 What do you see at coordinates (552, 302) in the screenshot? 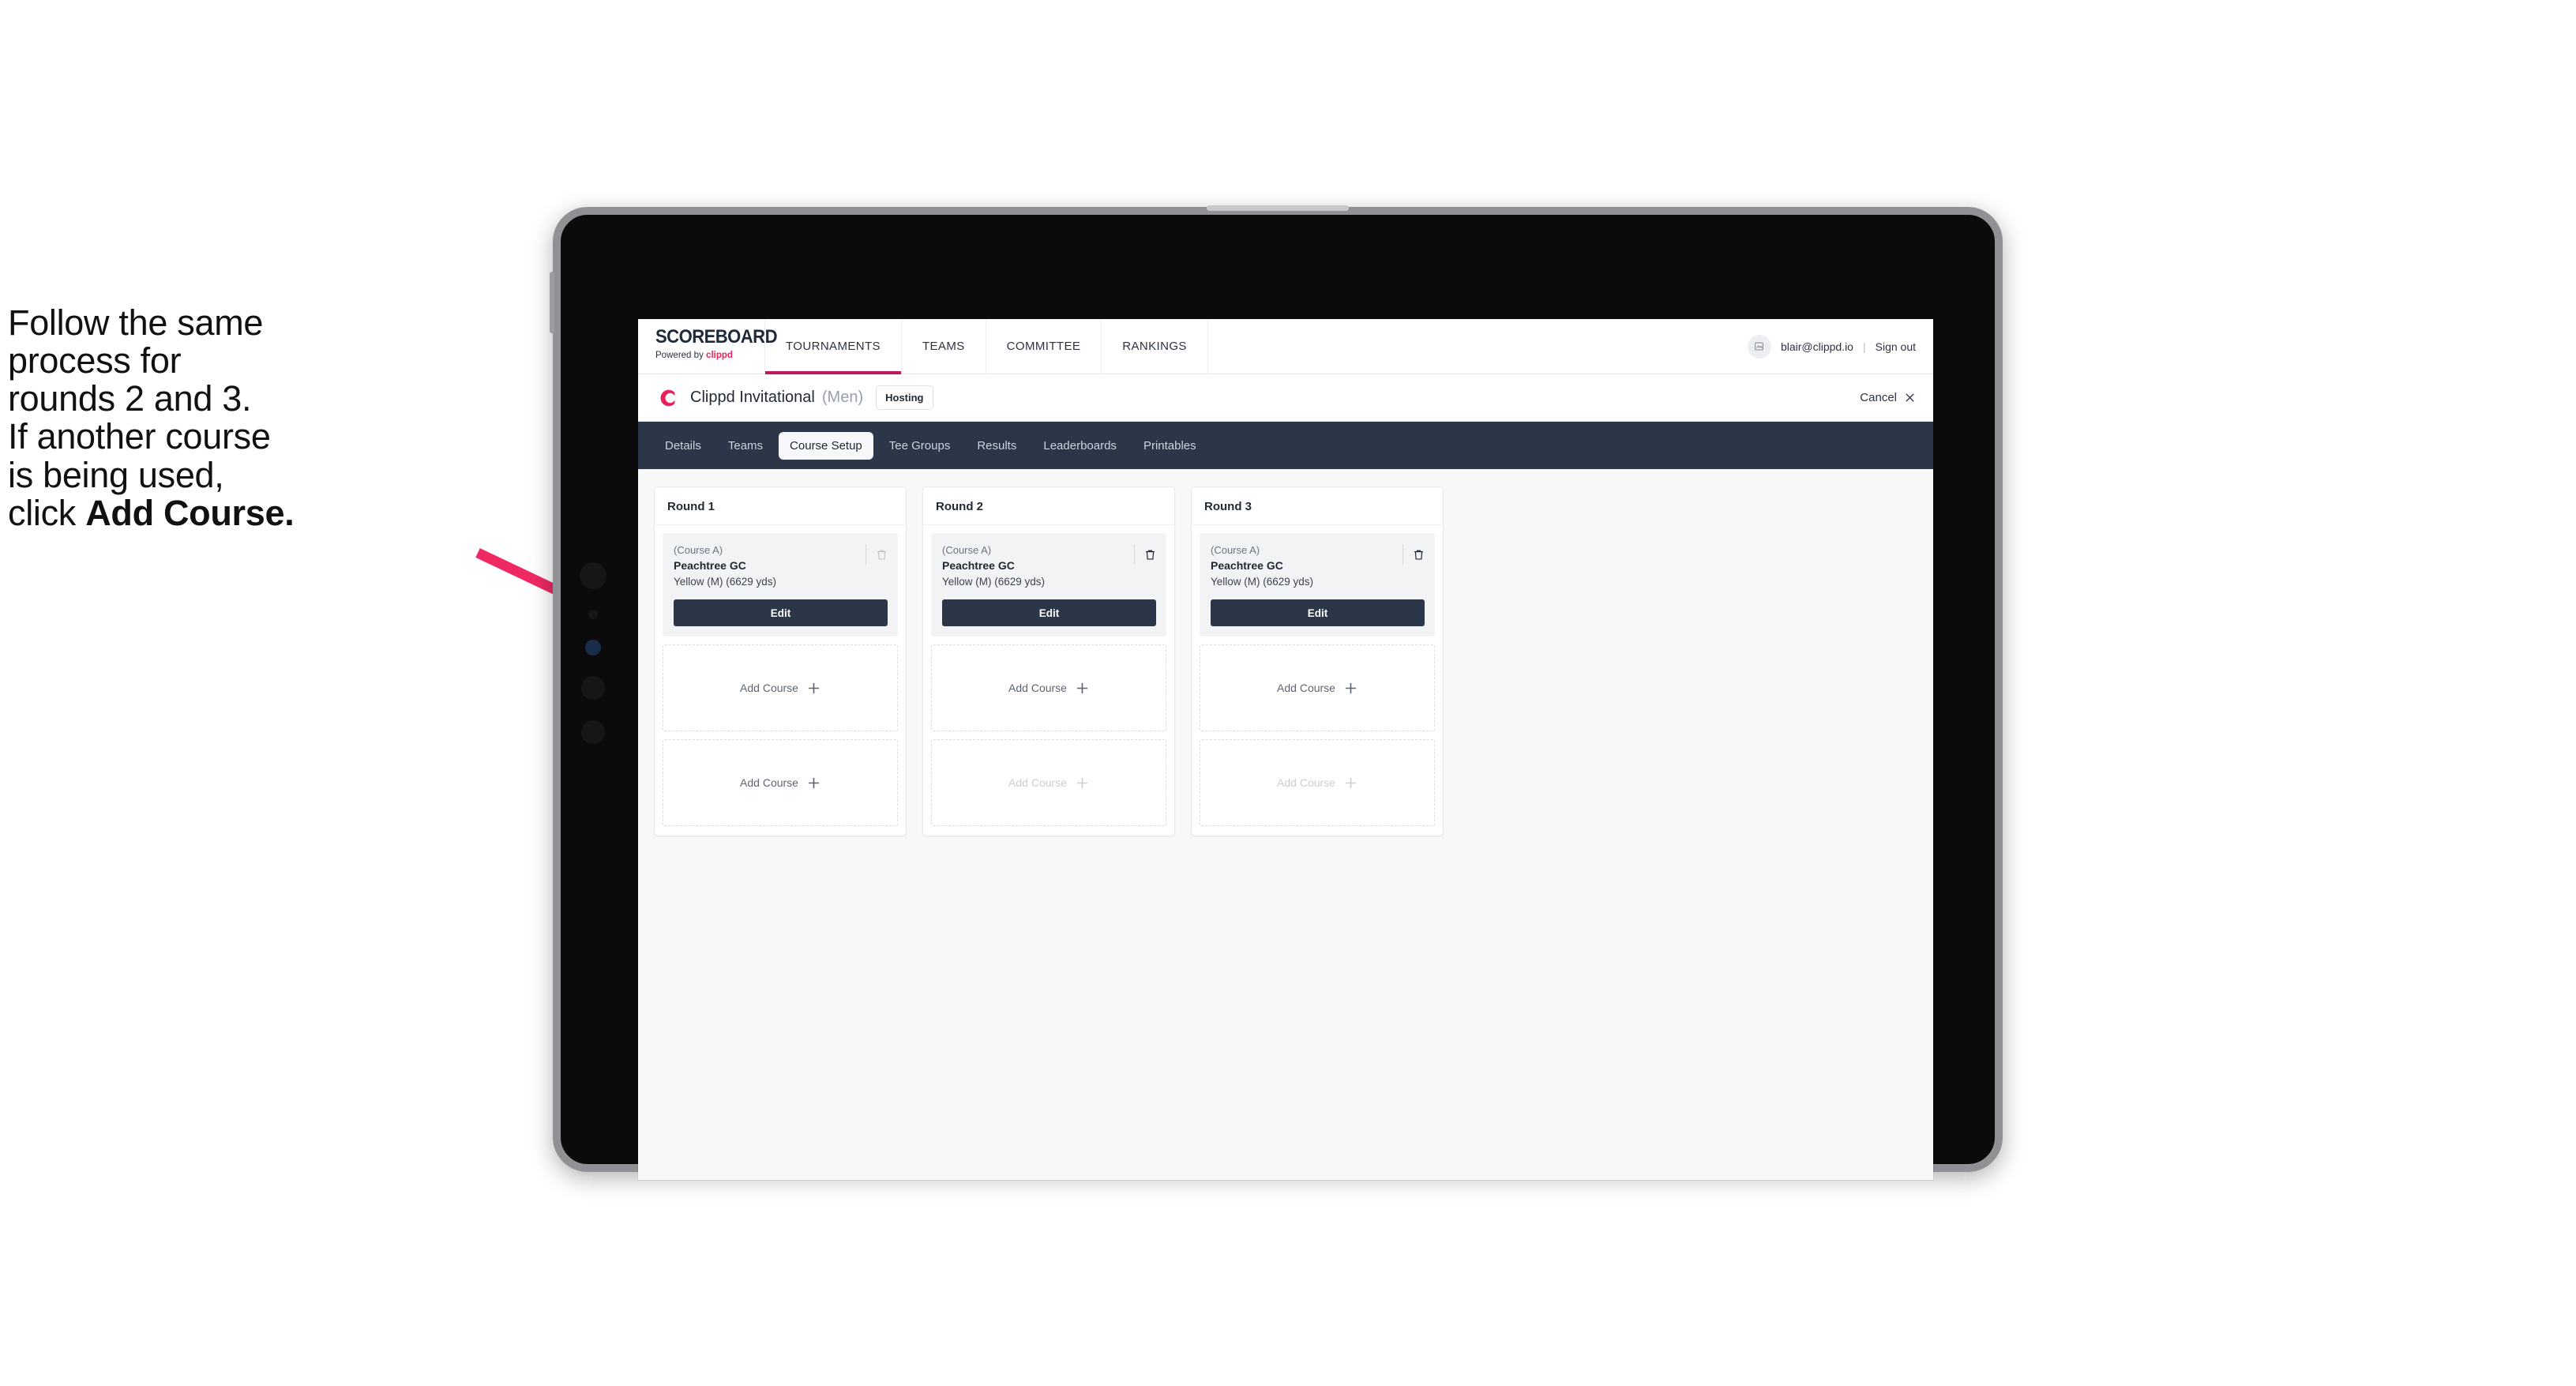
I see `power-button` at bounding box center [552, 302].